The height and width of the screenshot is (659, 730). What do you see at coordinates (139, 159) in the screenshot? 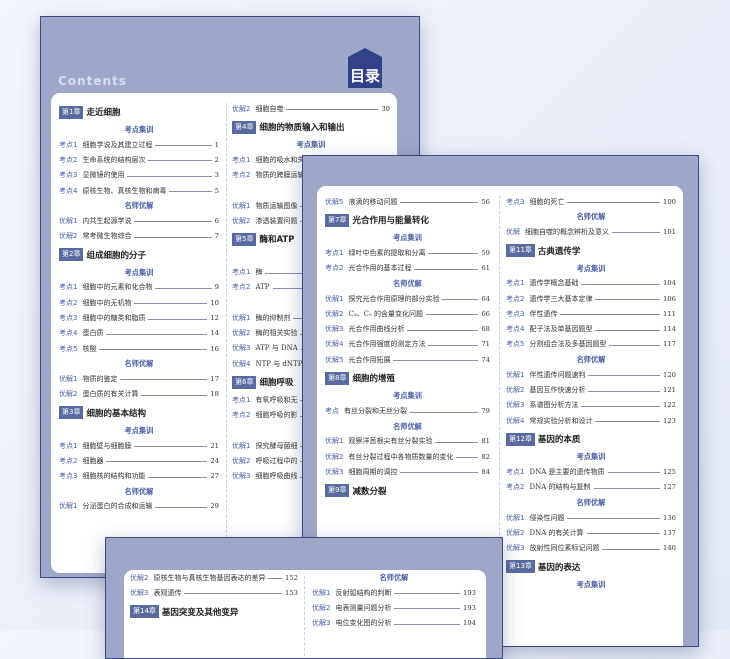
I see `toc-entry: 考点2 生命系统的结构层次 2` at bounding box center [139, 159].